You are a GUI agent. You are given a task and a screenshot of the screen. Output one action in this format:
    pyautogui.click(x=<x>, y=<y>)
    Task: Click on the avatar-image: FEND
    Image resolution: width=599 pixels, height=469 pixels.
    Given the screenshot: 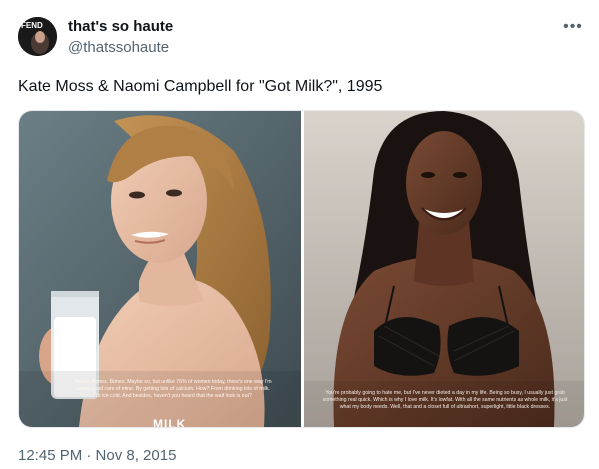 What is the action you would take?
    pyautogui.click(x=37, y=36)
    